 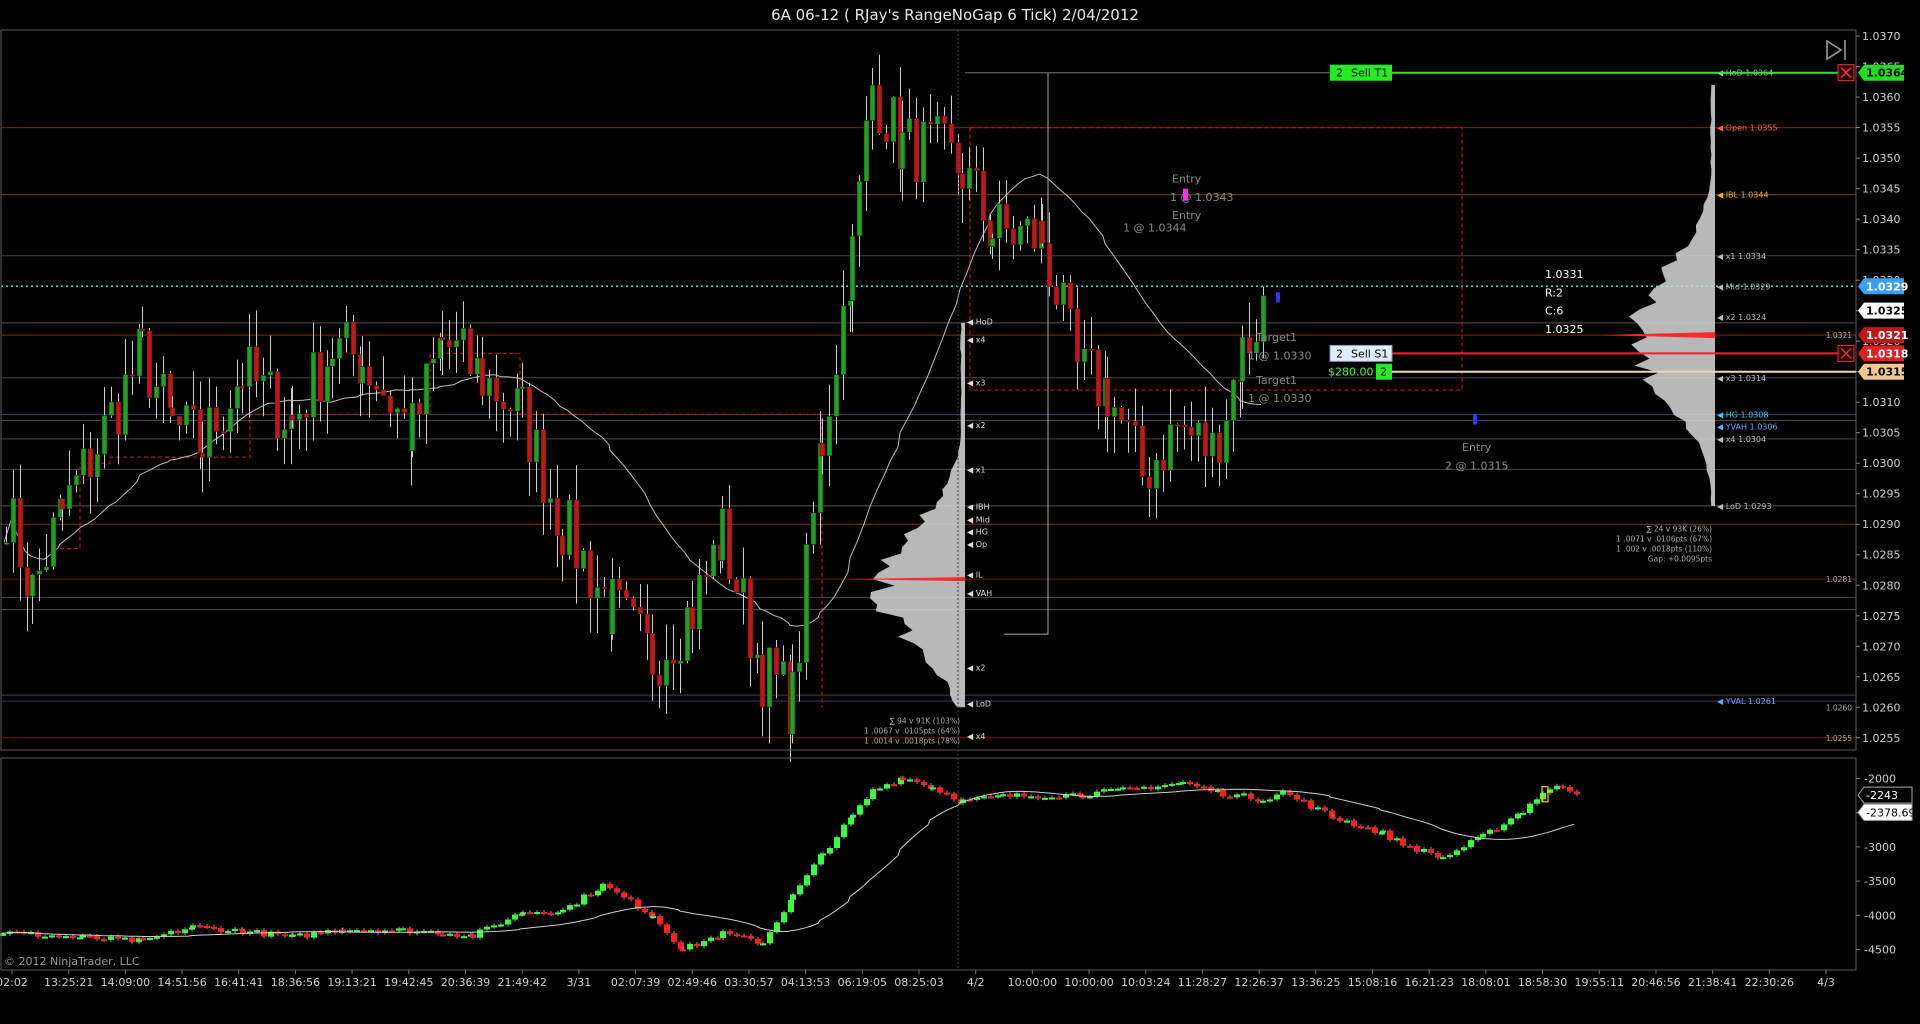 I want to click on indicator-panel, so click(x=790, y=863).